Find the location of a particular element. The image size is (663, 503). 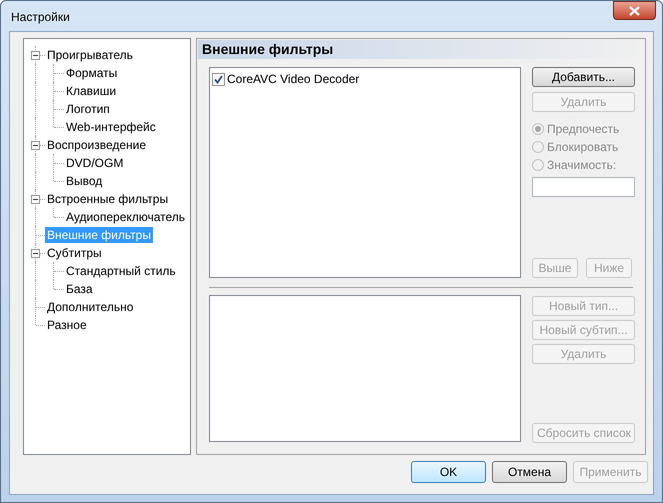

tree-item: Проигрыватель is located at coordinates (90, 55).